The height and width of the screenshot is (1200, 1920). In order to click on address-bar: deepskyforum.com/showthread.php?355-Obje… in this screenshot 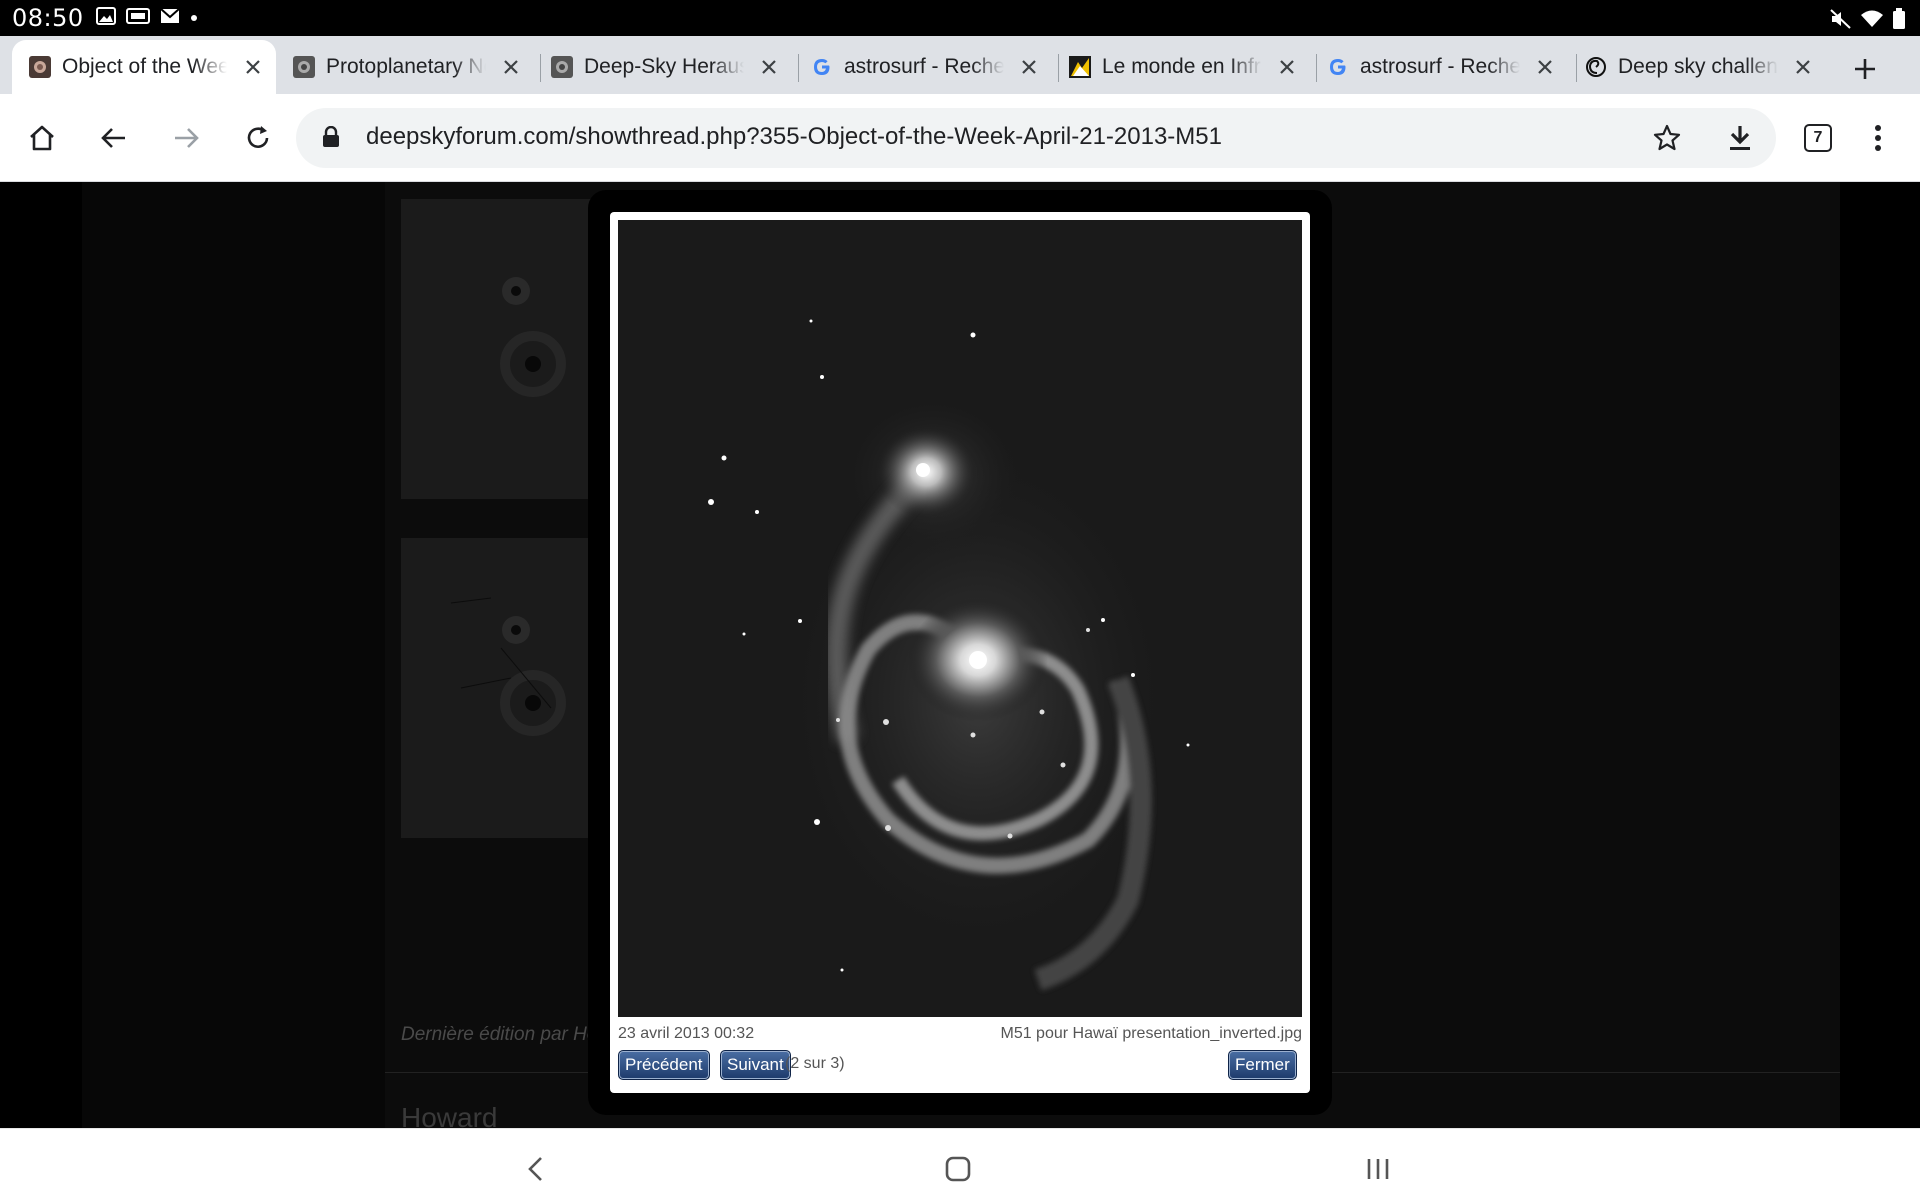, I will do `click(1036, 138)`.